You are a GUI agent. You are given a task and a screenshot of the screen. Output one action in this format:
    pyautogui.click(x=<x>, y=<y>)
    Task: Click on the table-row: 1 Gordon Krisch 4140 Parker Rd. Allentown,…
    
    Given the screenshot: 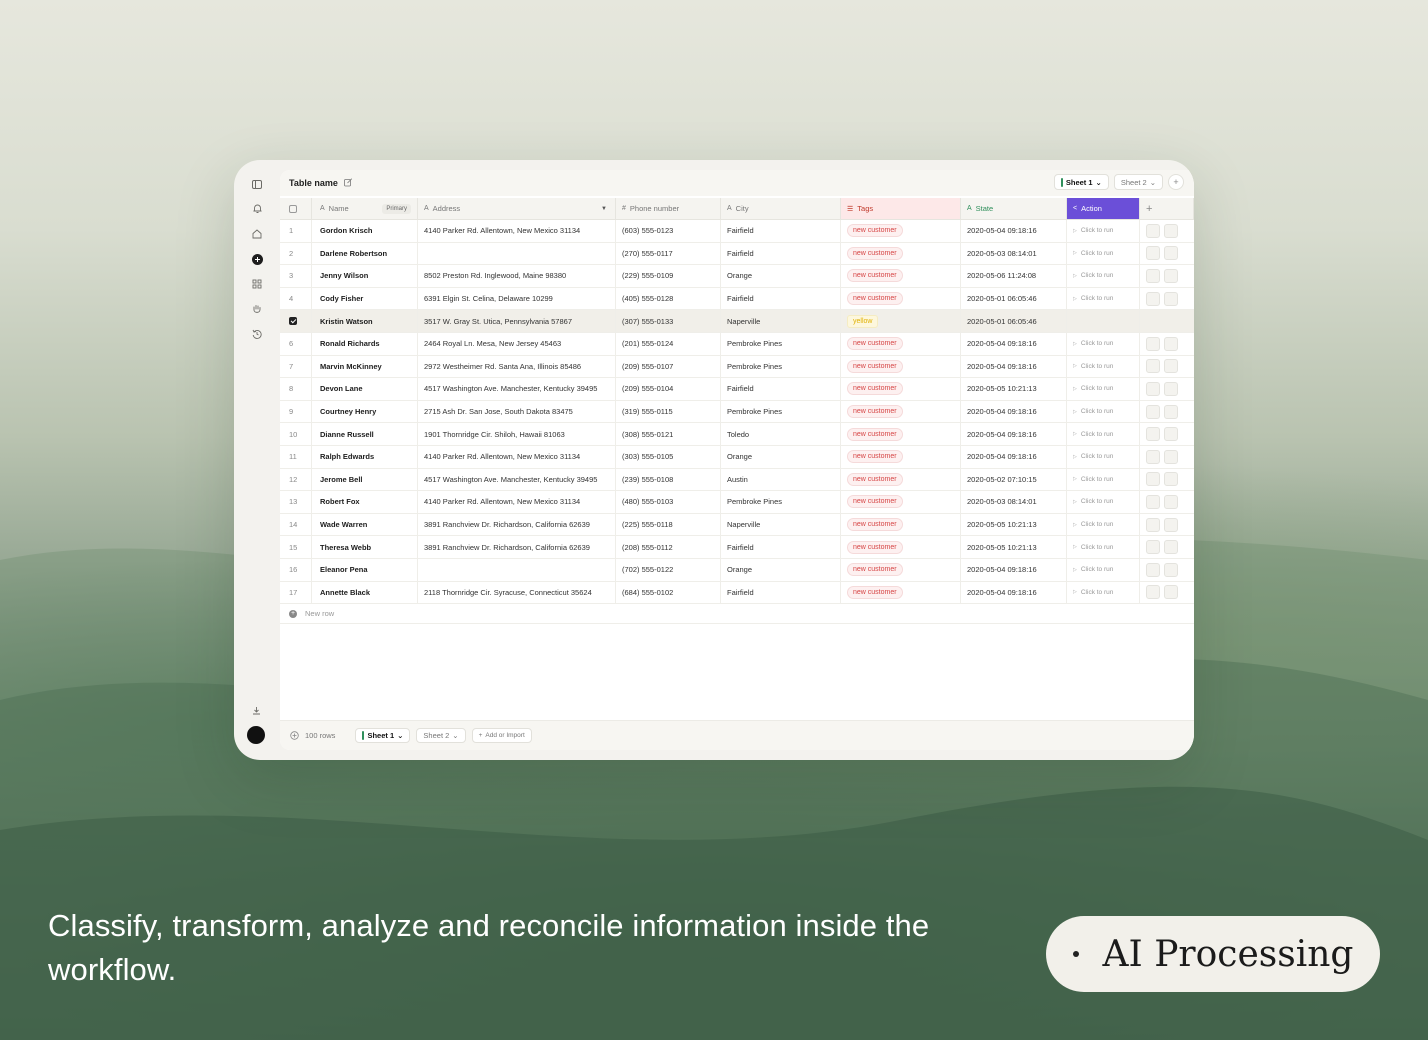 What is the action you would take?
    pyautogui.click(x=737, y=231)
    